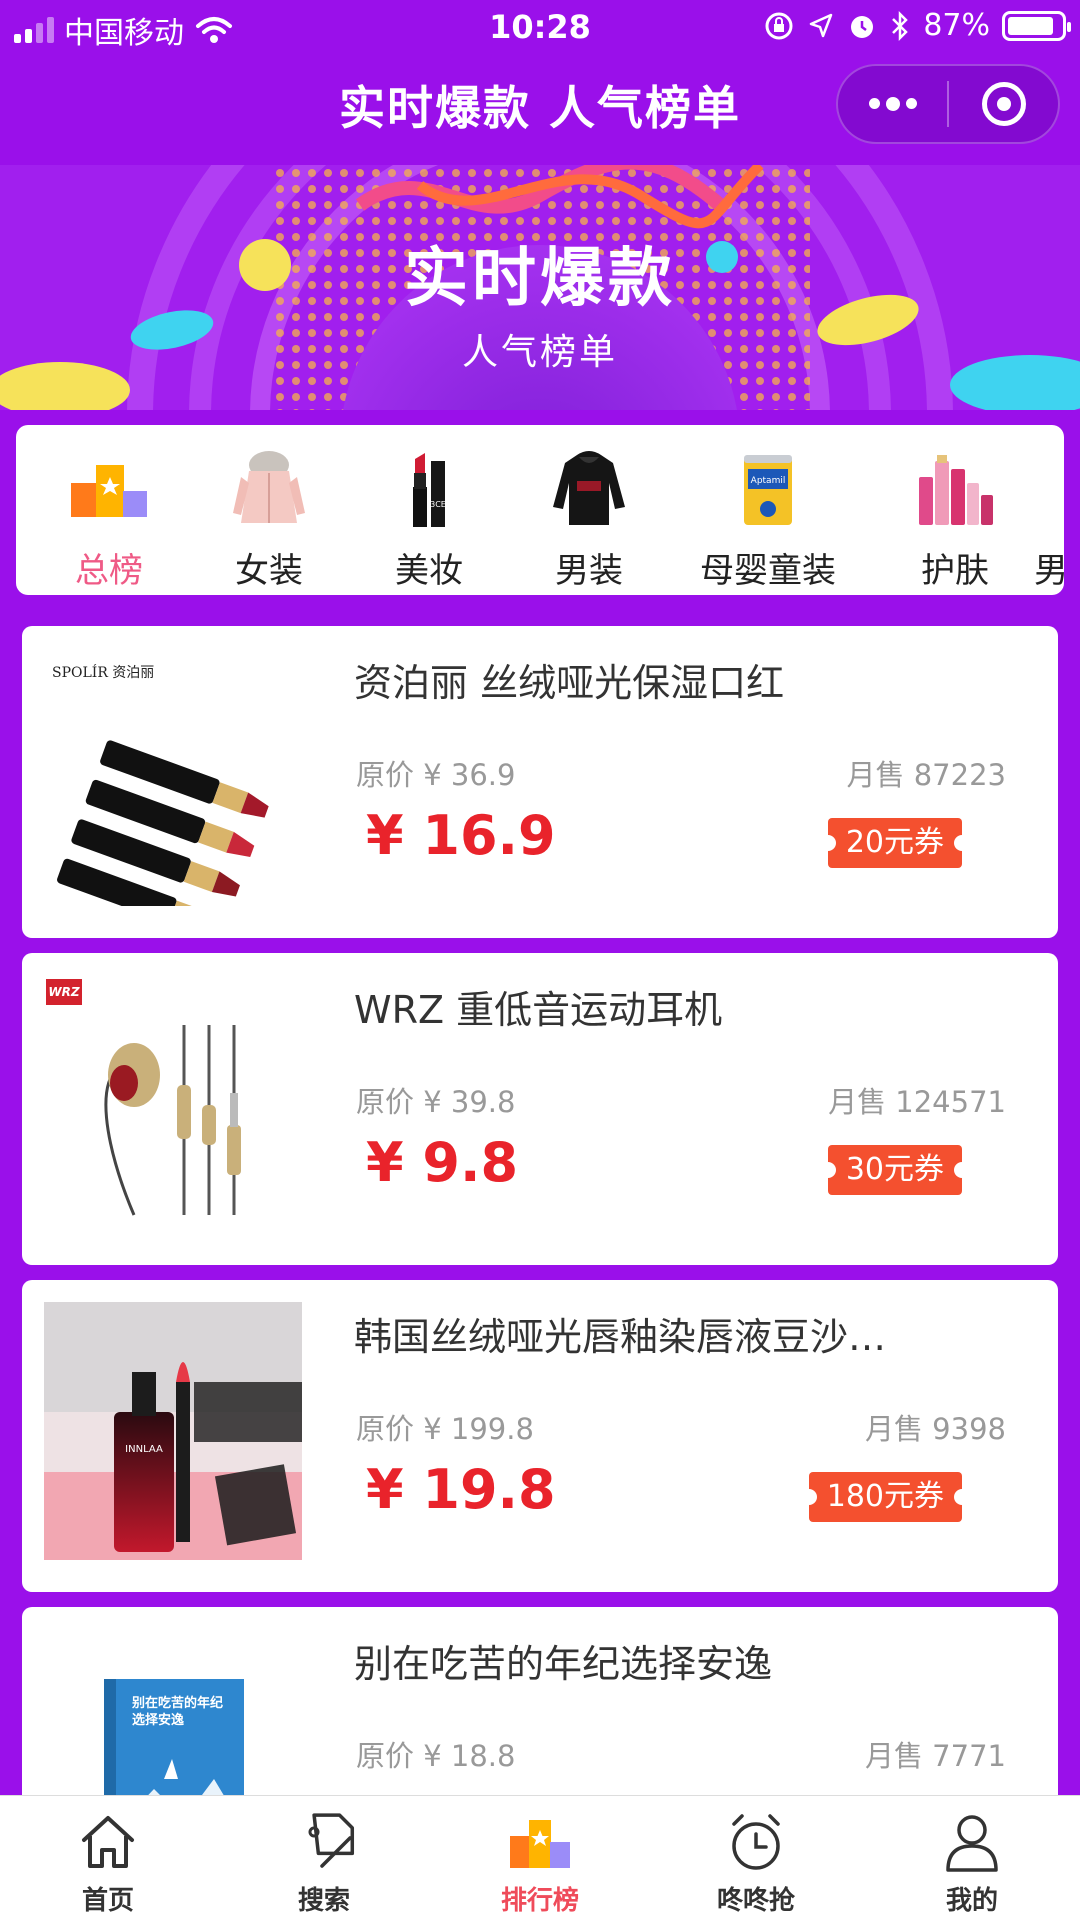 The height and width of the screenshot is (1920, 1080). I want to click on alarm-clock-icon, so click(756, 1842).